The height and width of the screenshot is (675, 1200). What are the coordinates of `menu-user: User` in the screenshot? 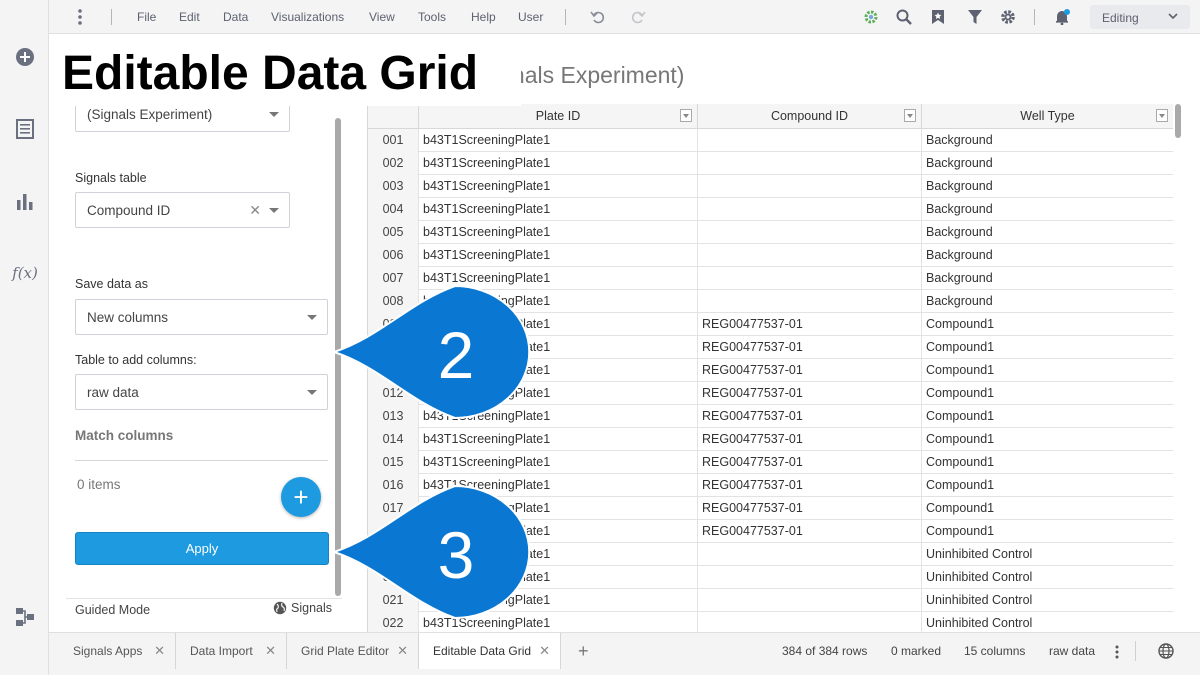 It's located at (530, 17).